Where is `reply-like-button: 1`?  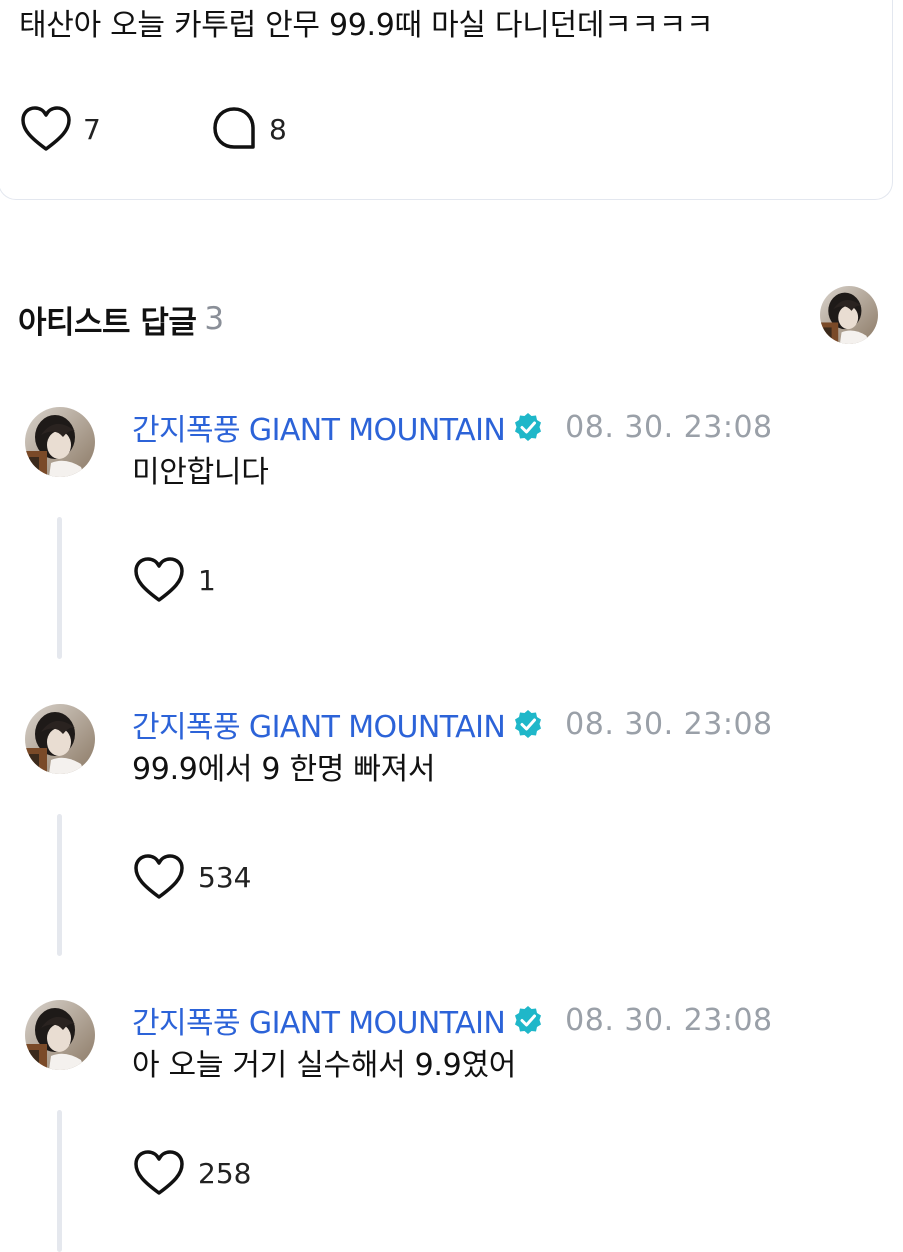 reply-like-button: 1 is located at coordinates (174, 580).